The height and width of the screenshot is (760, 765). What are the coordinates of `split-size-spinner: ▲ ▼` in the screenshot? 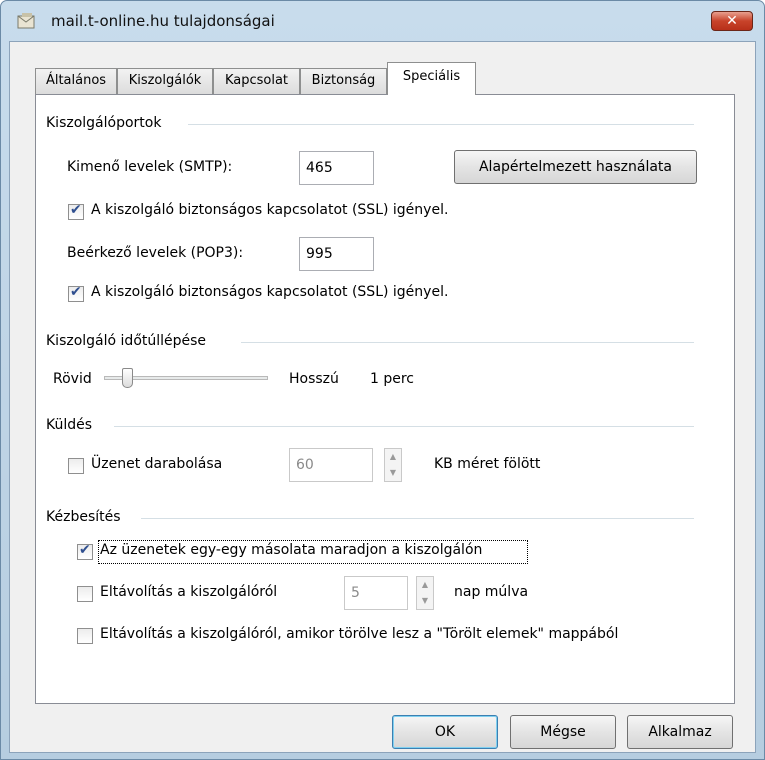 It's located at (393, 465).